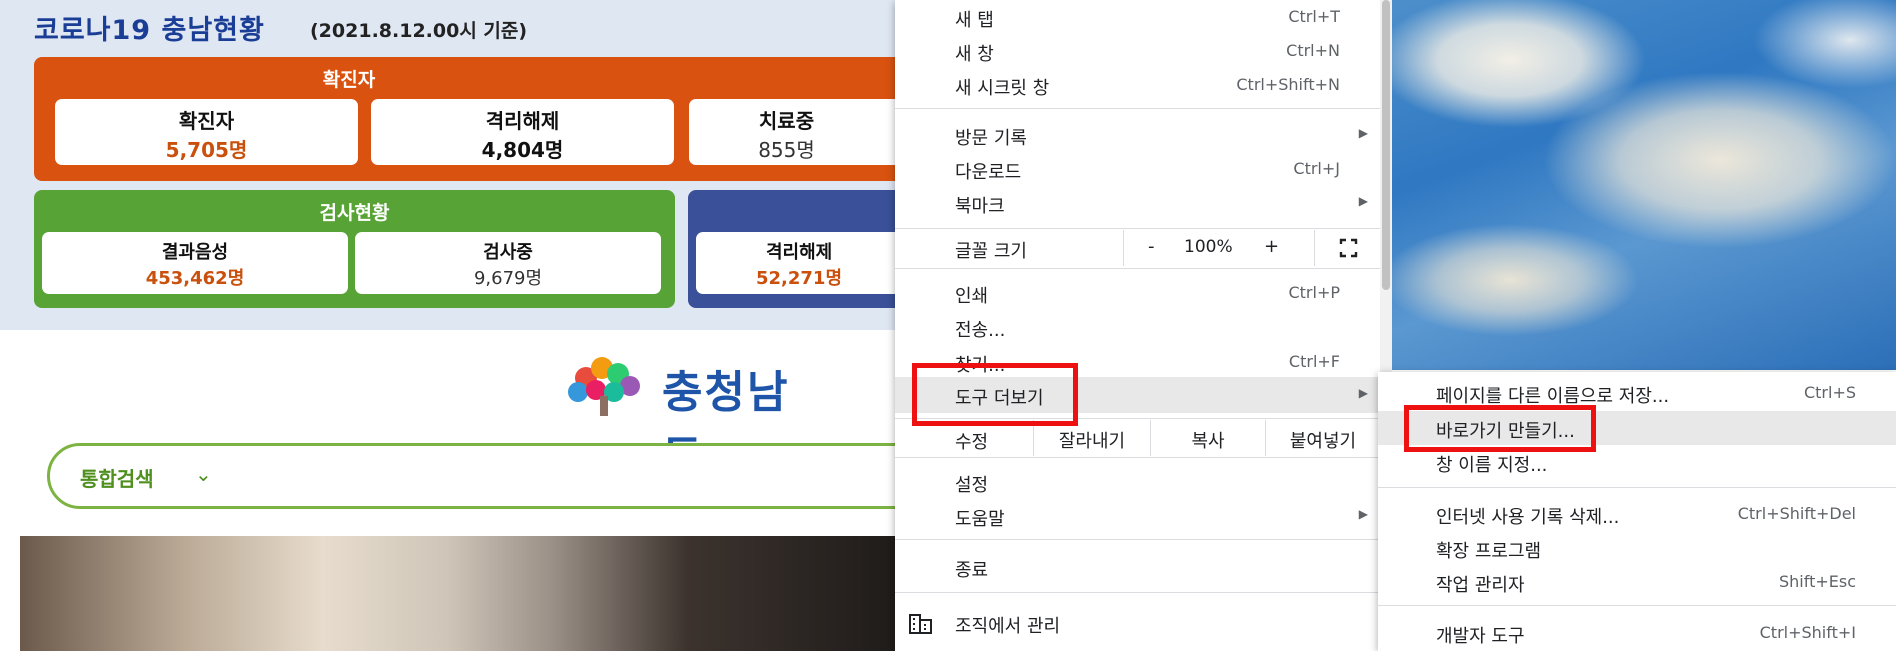  Describe the element at coordinates (1500, 428) in the screenshot. I see `highlight-create-shortcut` at that location.